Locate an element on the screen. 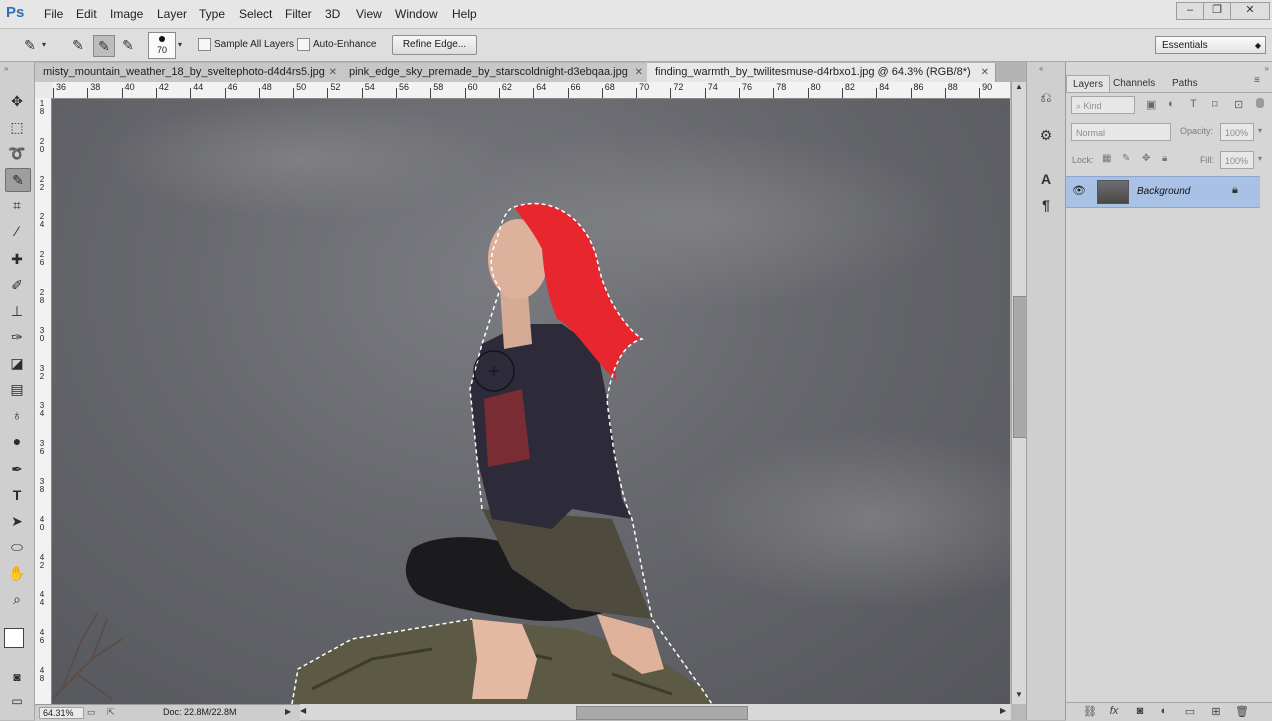 The width and height of the screenshot is (1272, 721). menu-view: View is located at coordinates (369, 14).